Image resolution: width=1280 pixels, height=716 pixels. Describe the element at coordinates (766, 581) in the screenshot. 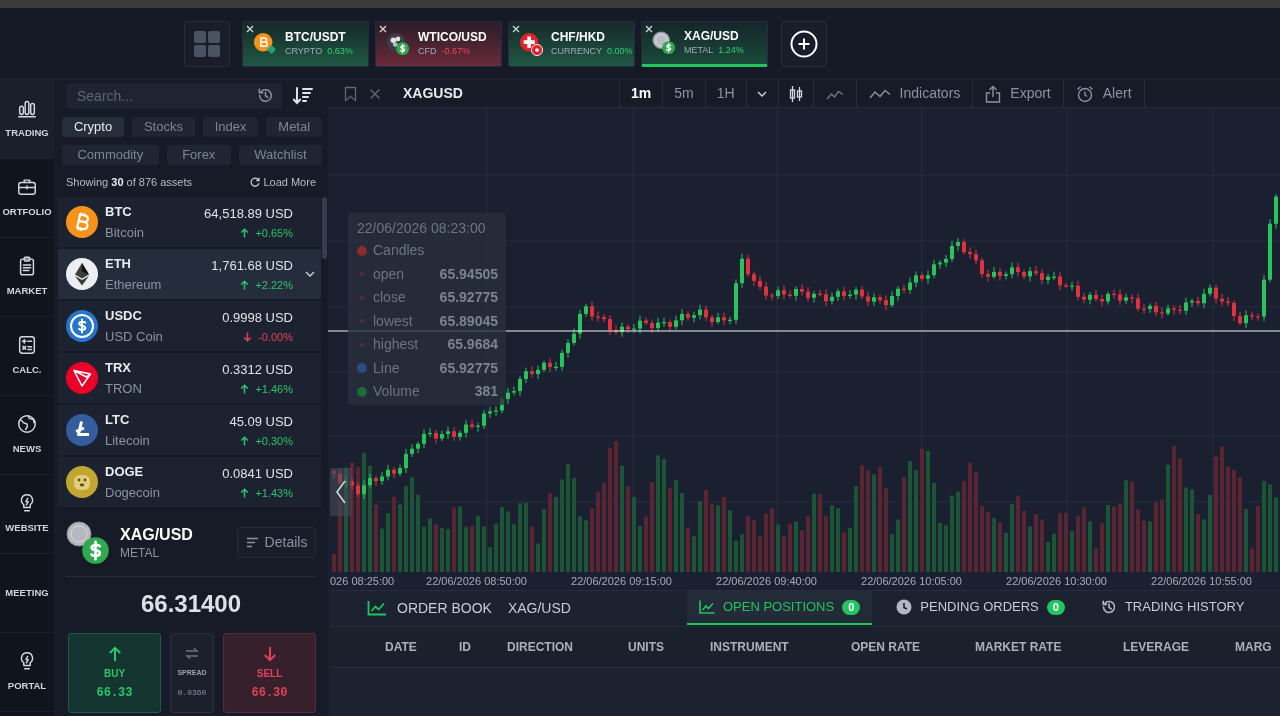

I see `time-axis-label: 22/06/2026 09:40:00` at that location.